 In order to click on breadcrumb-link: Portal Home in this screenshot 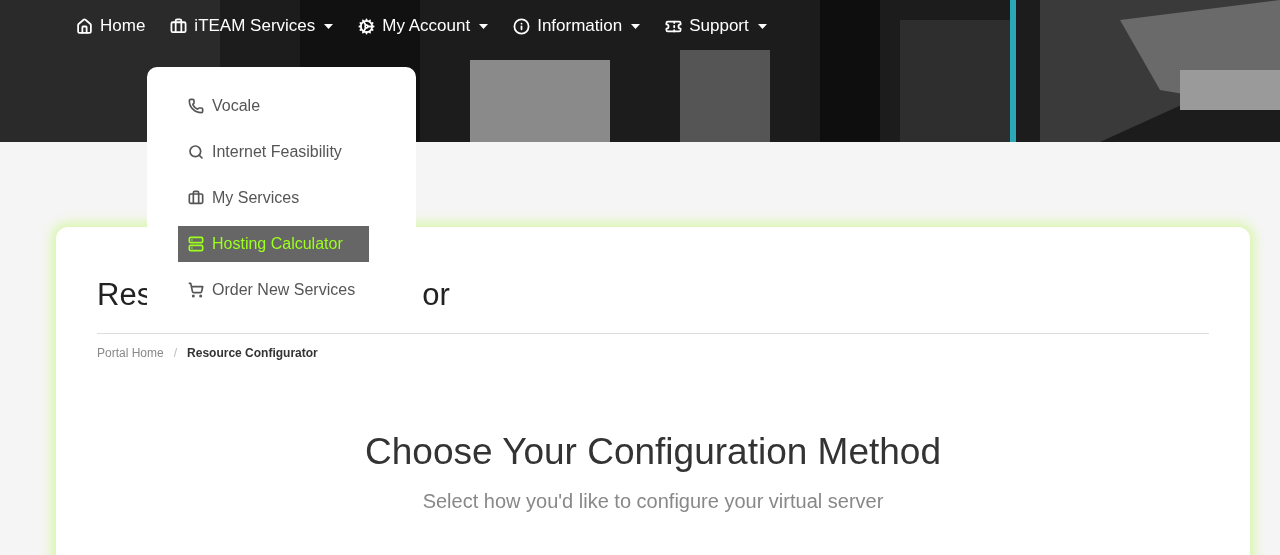, I will do `click(130, 353)`.